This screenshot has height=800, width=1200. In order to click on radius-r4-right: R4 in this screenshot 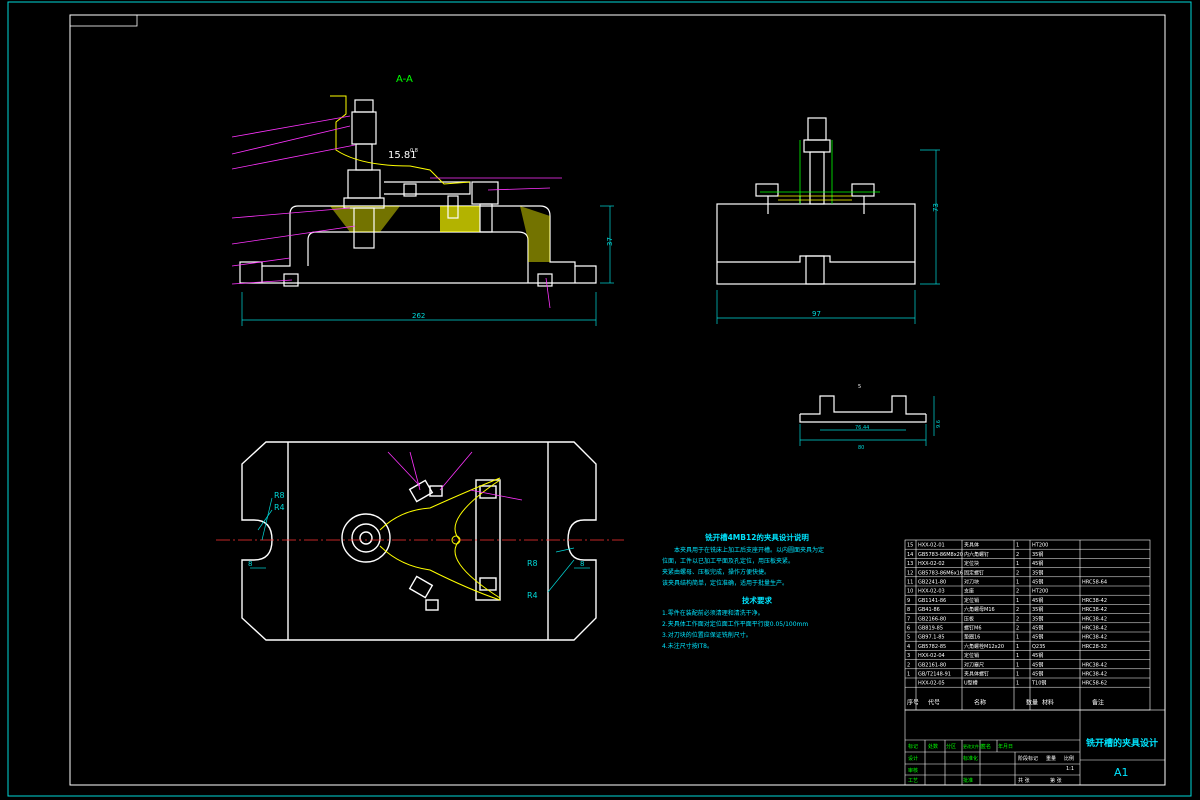, I will do `click(532, 595)`.